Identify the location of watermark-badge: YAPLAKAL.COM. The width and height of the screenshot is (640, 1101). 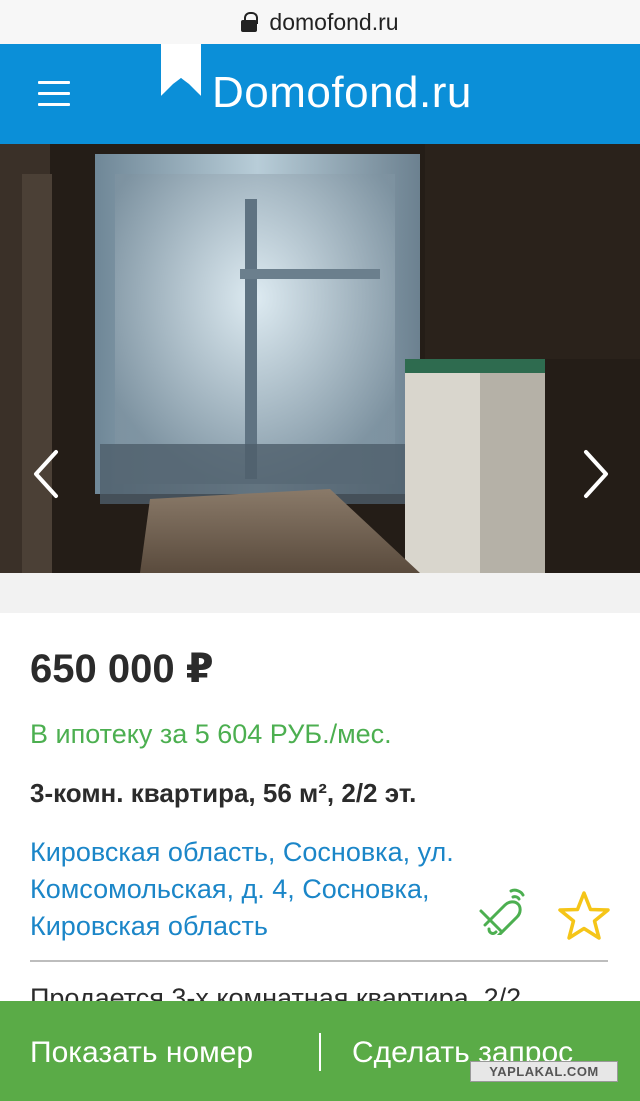
(544, 1071).